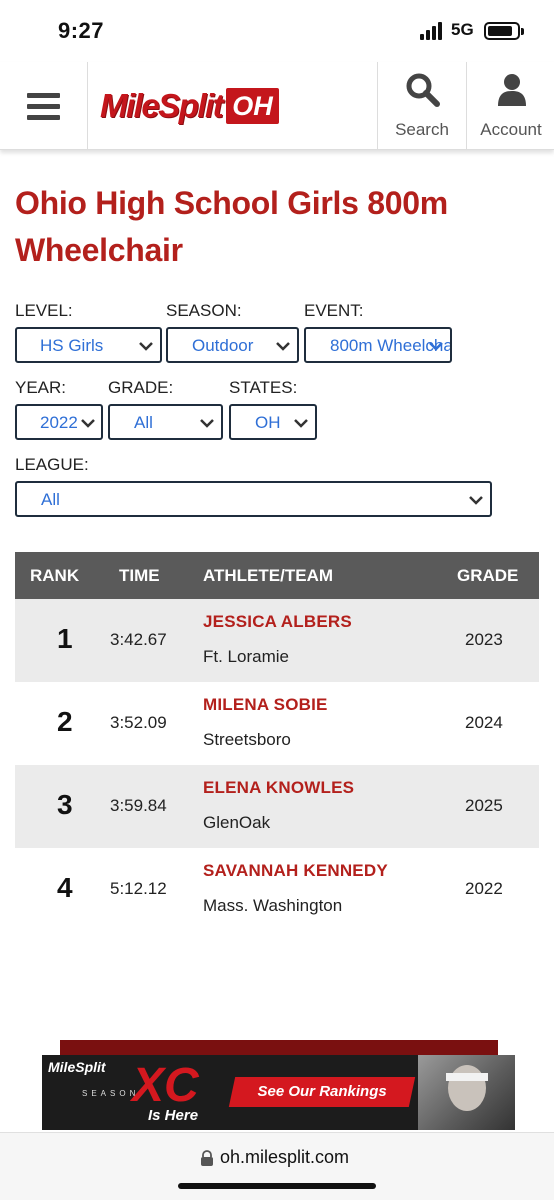 The image size is (554, 1200). I want to click on home-indicator, so click(277, 1186).